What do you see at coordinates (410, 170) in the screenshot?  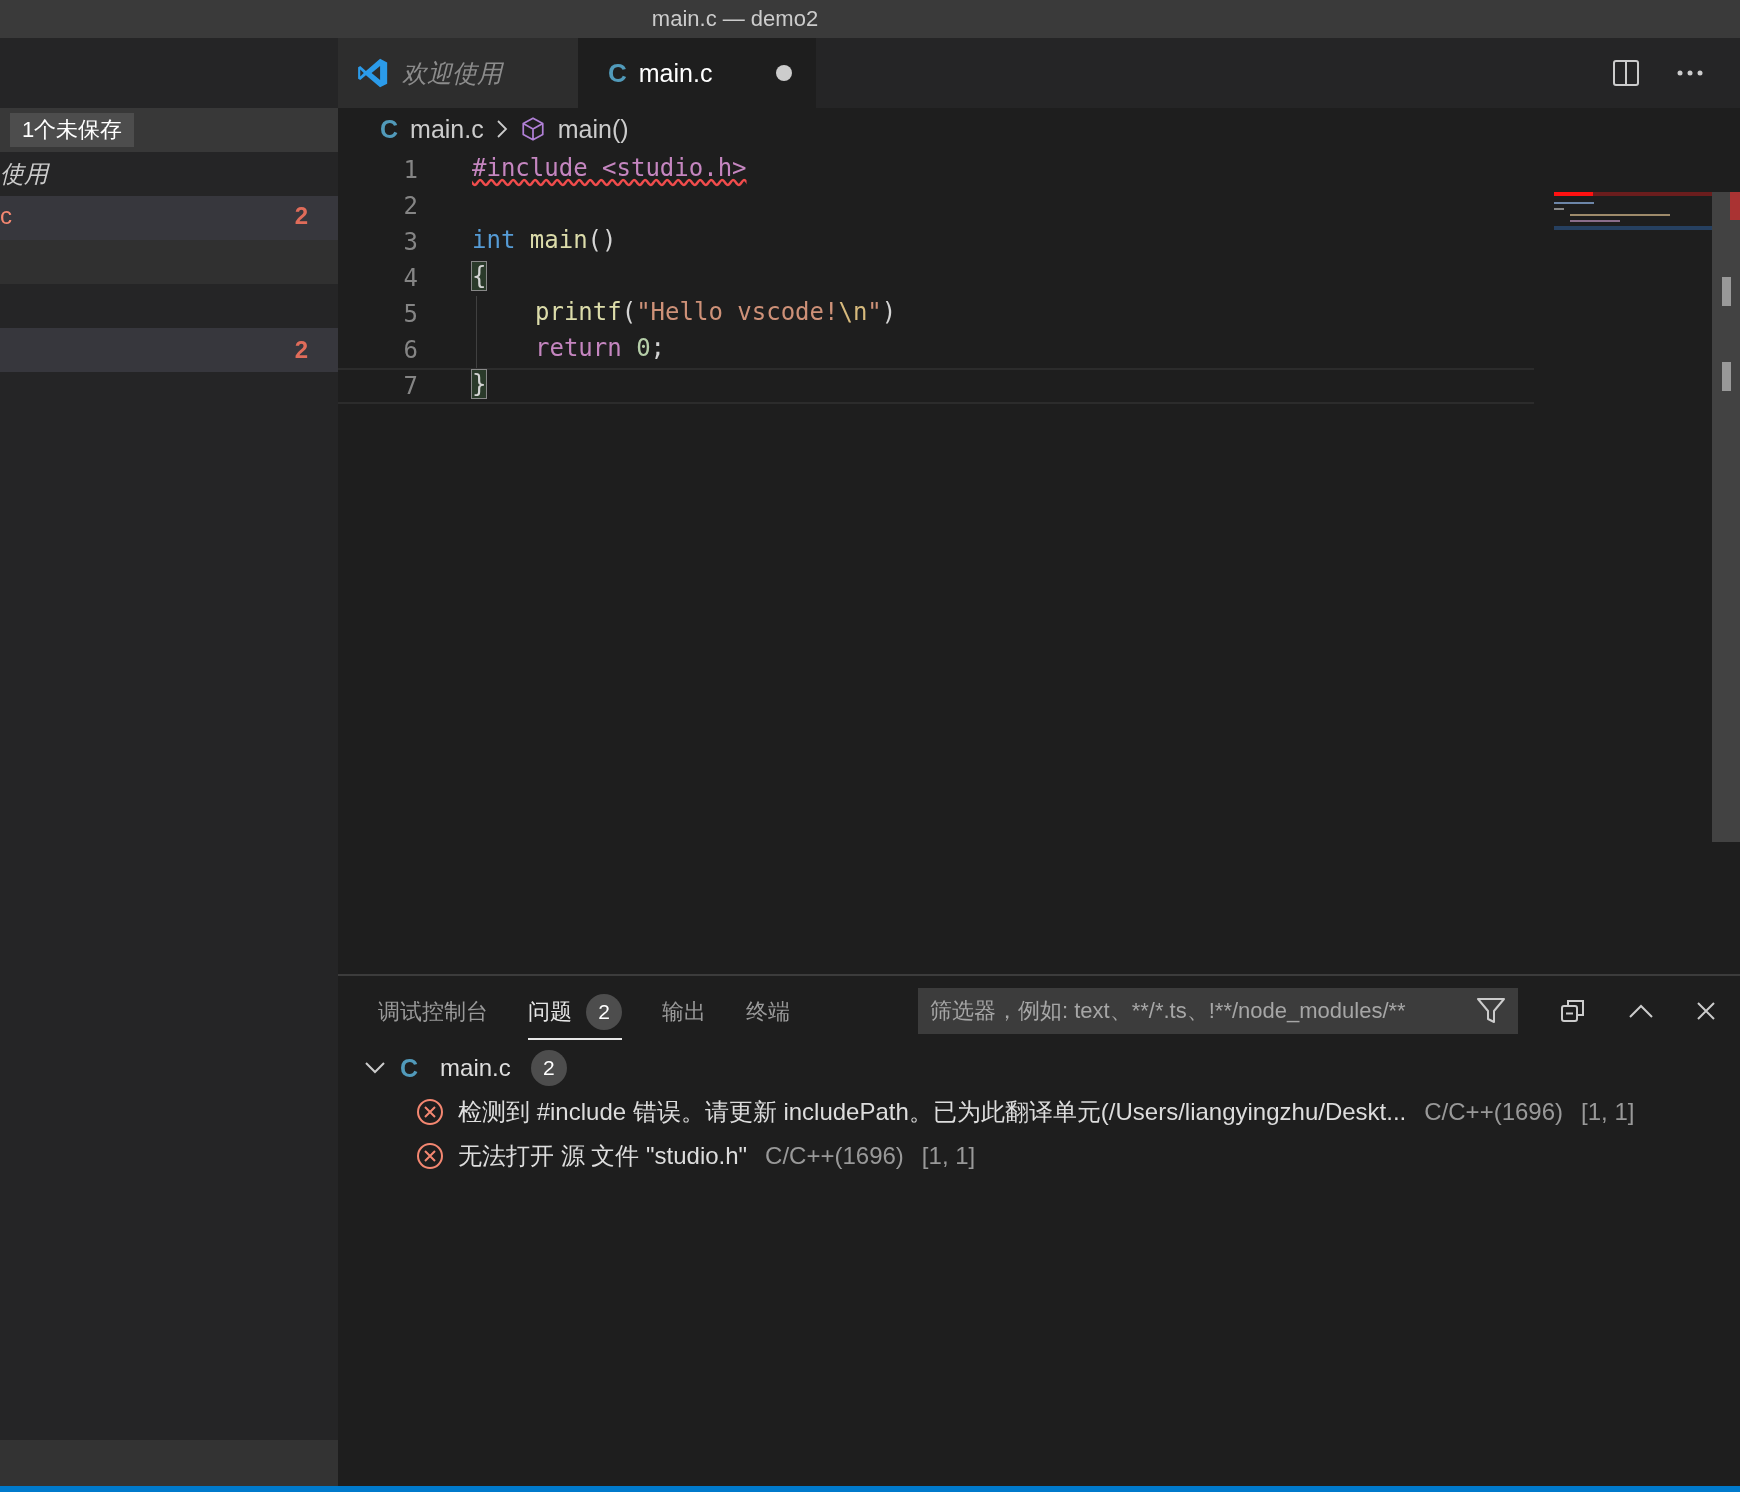 I see `line-number: 1` at bounding box center [410, 170].